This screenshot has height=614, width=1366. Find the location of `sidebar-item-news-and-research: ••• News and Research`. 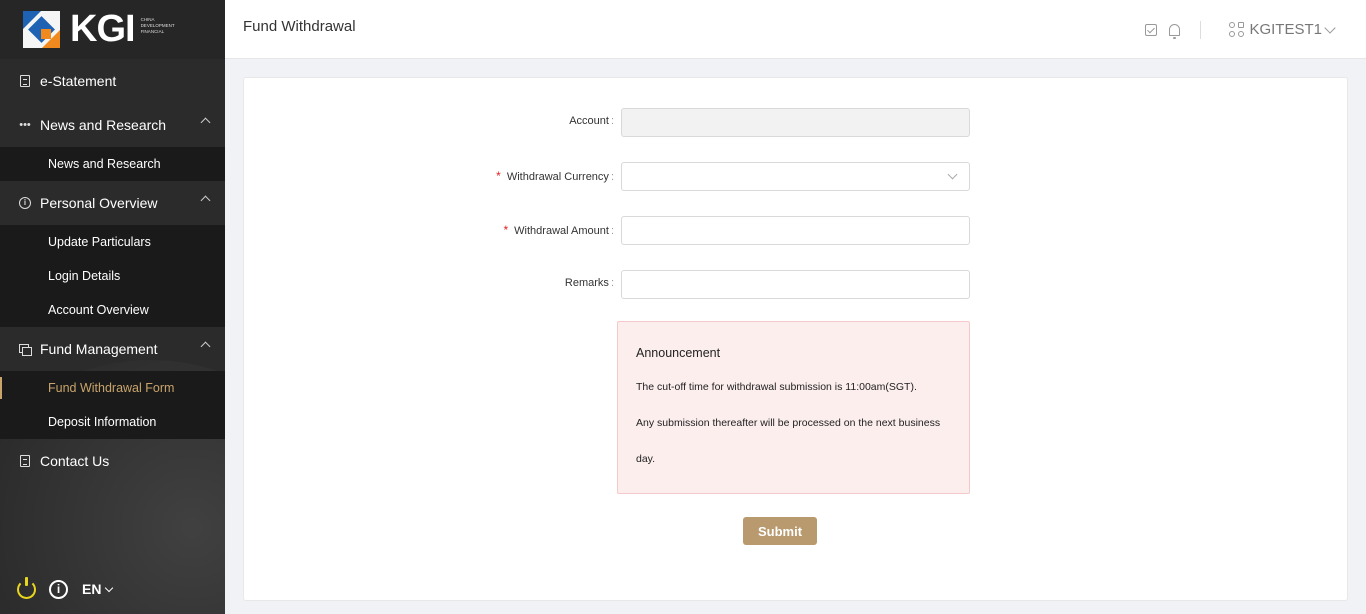

sidebar-item-news-and-research: ••• News and Research is located at coordinates (112, 125).